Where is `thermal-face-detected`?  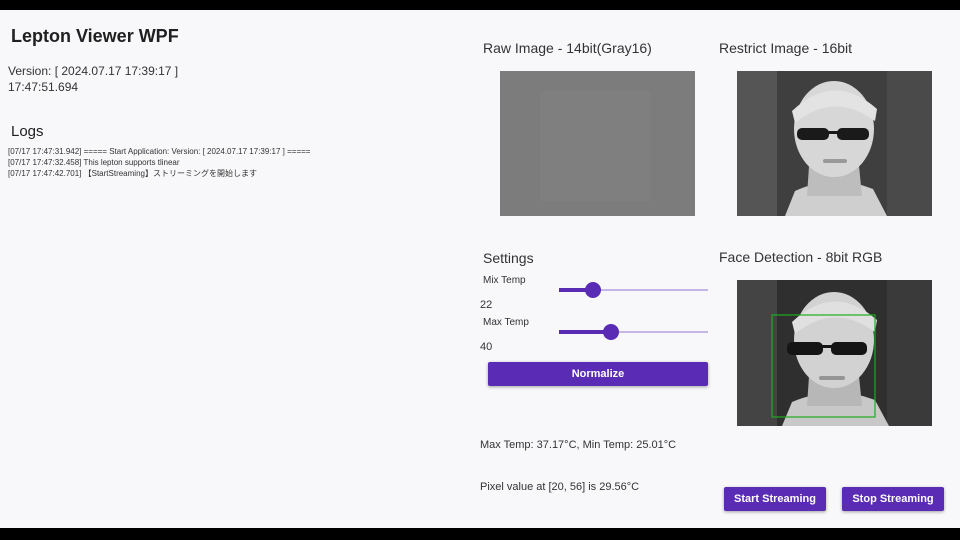
thermal-face-detected is located at coordinates (834, 353).